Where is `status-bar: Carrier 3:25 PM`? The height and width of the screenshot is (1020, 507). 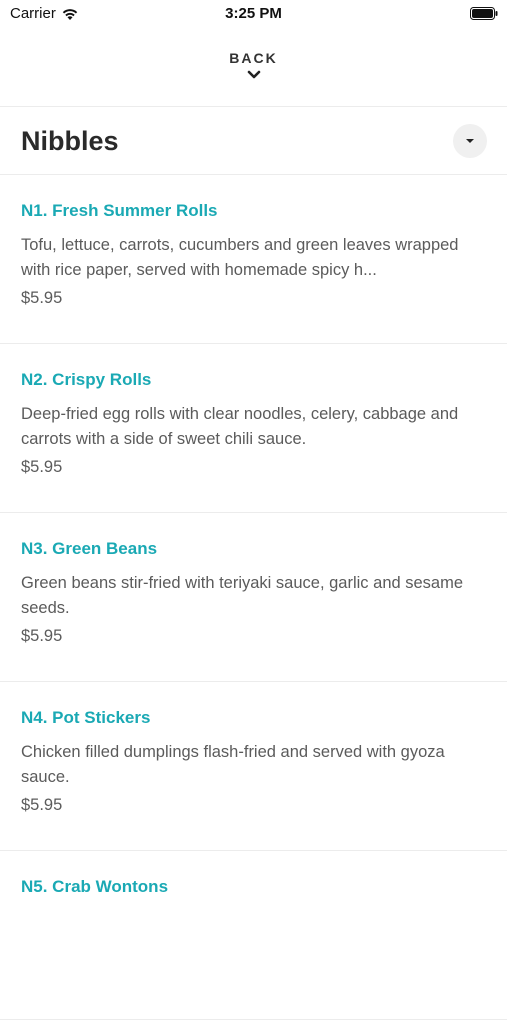
status-bar: Carrier 3:25 PM is located at coordinates (253, 15).